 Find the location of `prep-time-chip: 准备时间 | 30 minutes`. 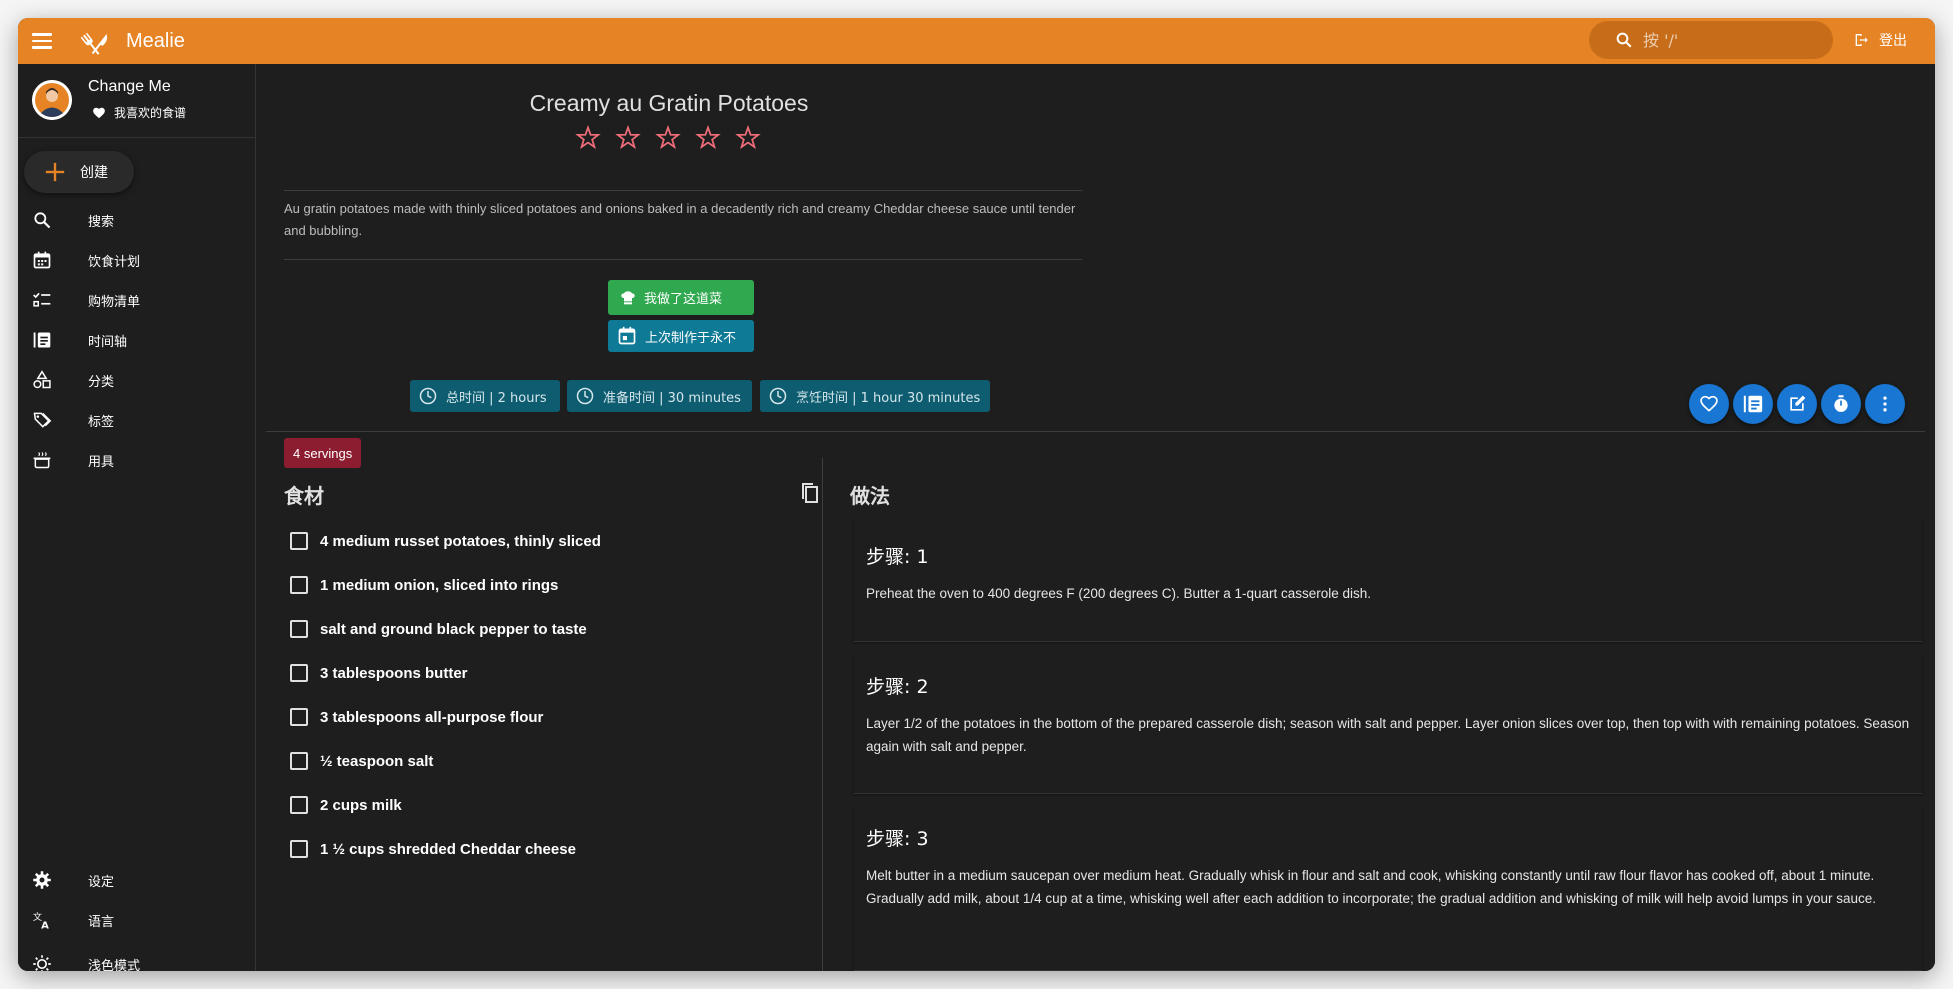

prep-time-chip: 准备时间 | 30 minutes is located at coordinates (659, 396).